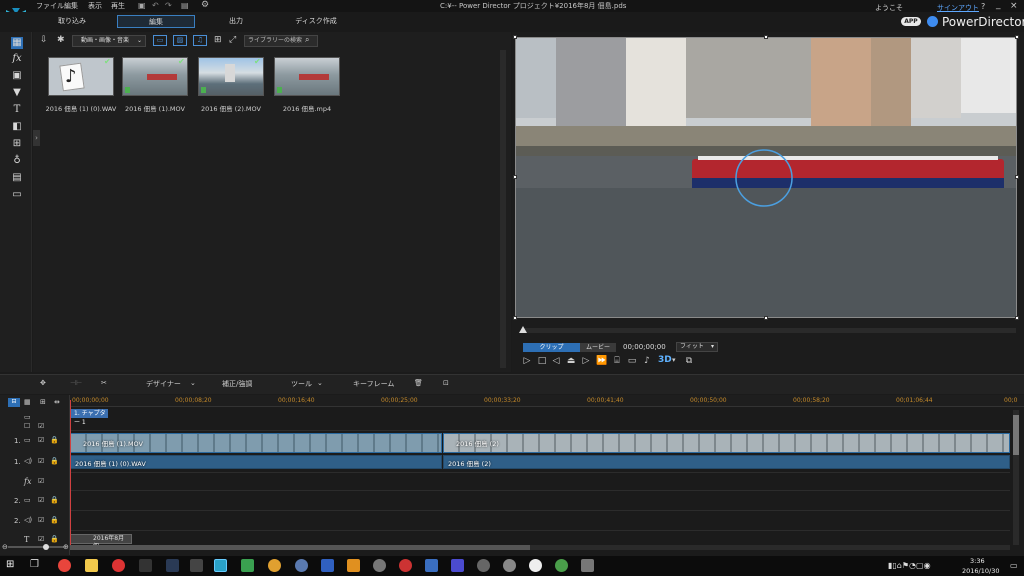 The image size is (1024, 576). I want to click on timeline-view-icon: ⊟, so click(14, 402).